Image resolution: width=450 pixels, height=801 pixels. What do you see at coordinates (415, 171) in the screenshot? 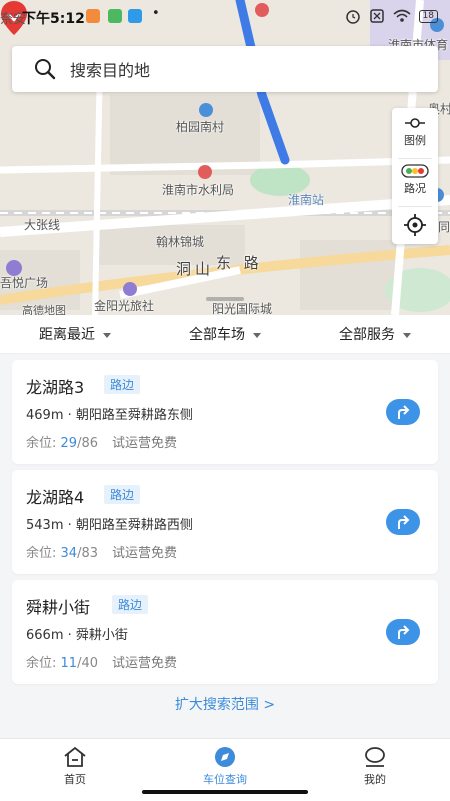
I see `traffic-light-icon` at bounding box center [415, 171].